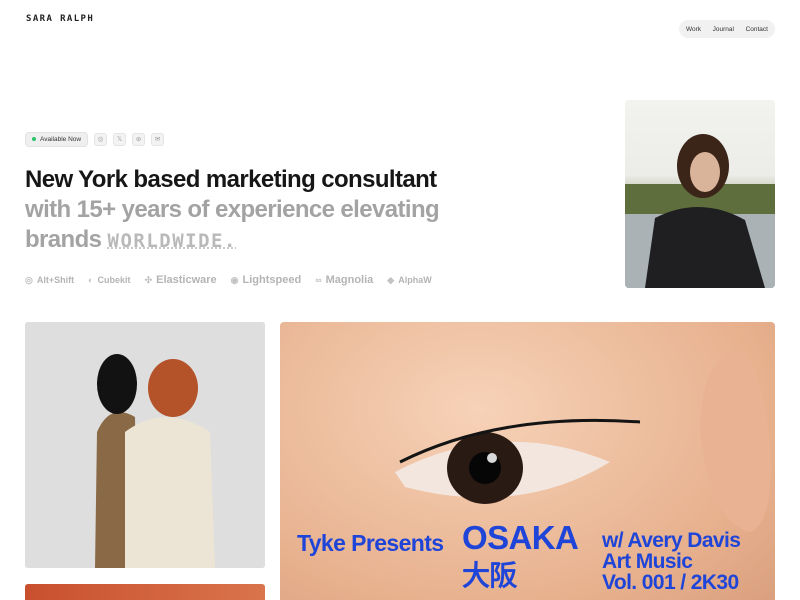  Describe the element at coordinates (91, 280) in the screenshot. I see `cubekit-icon: ◐` at that location.